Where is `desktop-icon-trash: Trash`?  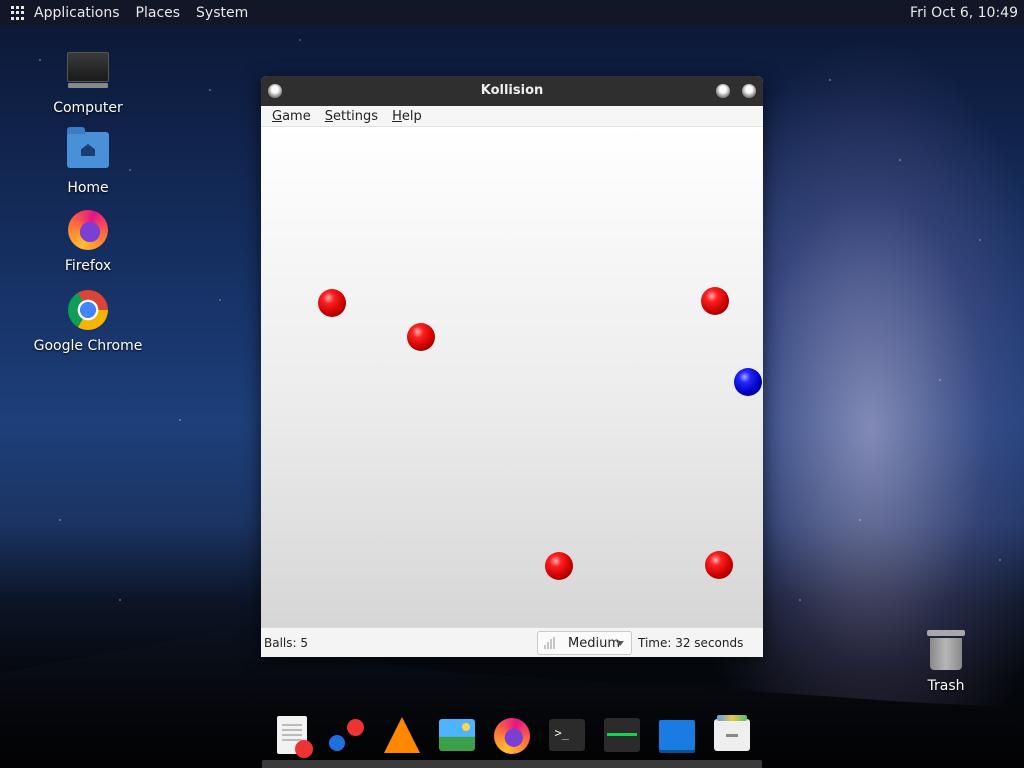
desktop-icon-trash: Trash is located at coordinates (946, 661).